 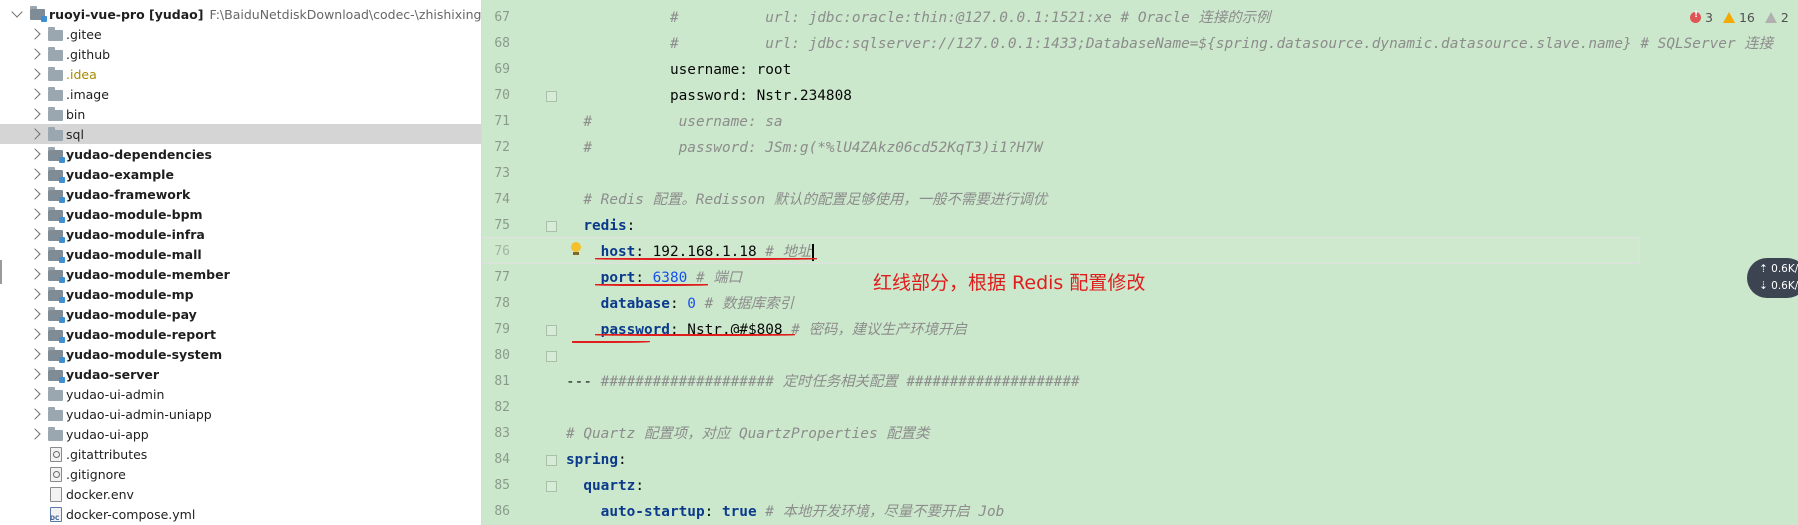 What do you see at coordinates (240, 434) in the screenshot?
I see `tree-item: yudao-ui-app` at bounding box center [240, 434].